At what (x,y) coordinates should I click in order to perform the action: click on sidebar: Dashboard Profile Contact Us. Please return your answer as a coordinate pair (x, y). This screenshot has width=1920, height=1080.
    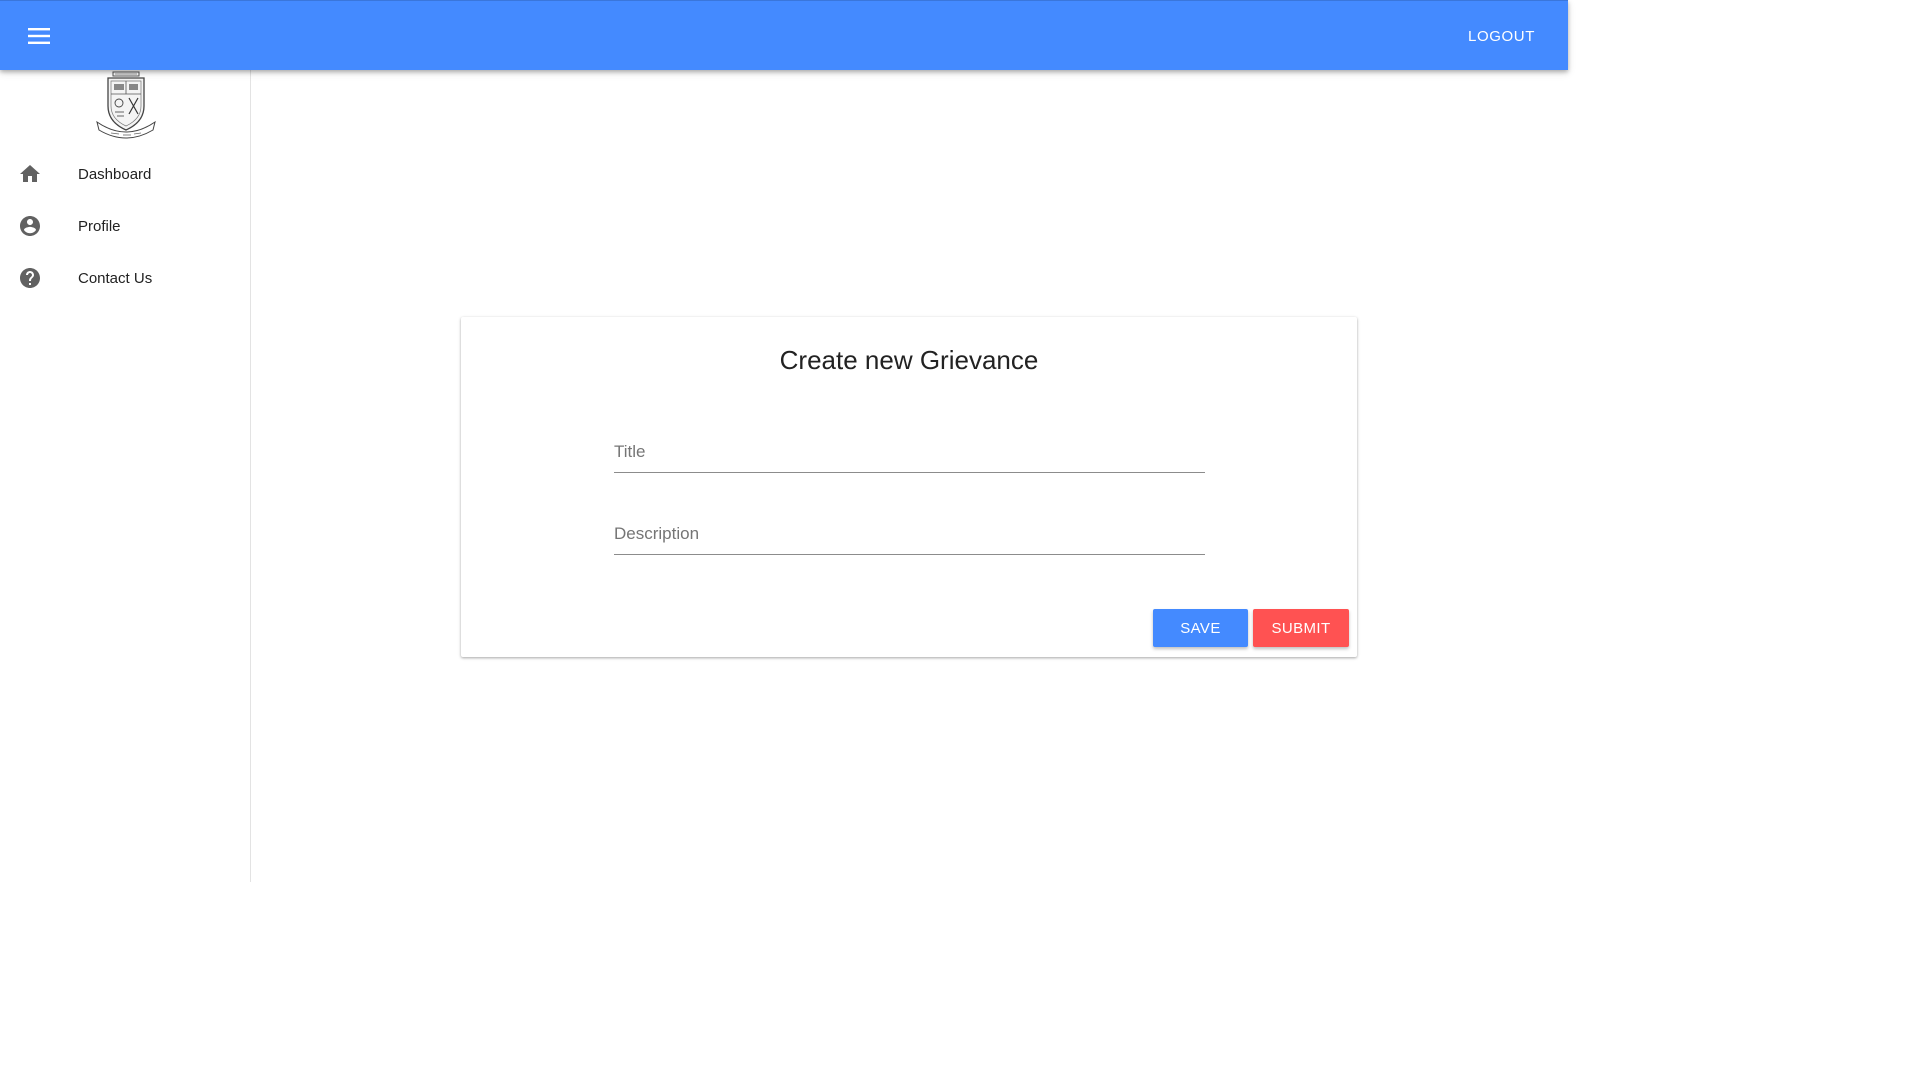
    Looking at the image, I should click on (125, 476).